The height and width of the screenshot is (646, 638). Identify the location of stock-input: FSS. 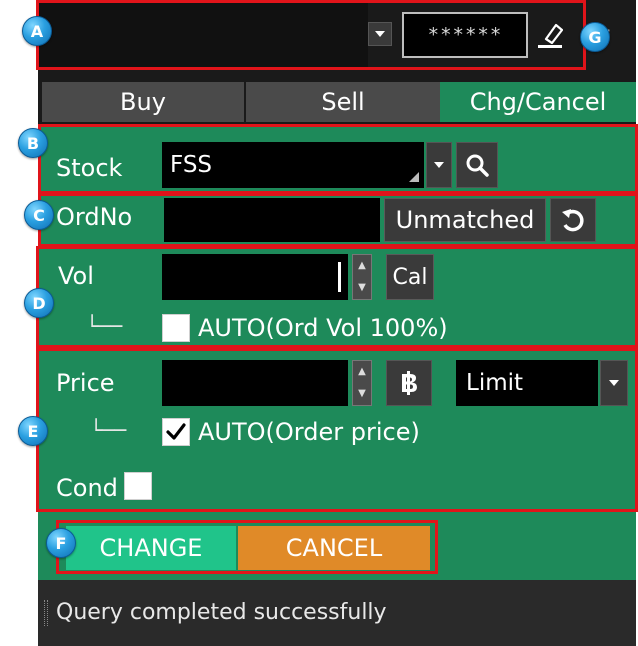
(293, 165).